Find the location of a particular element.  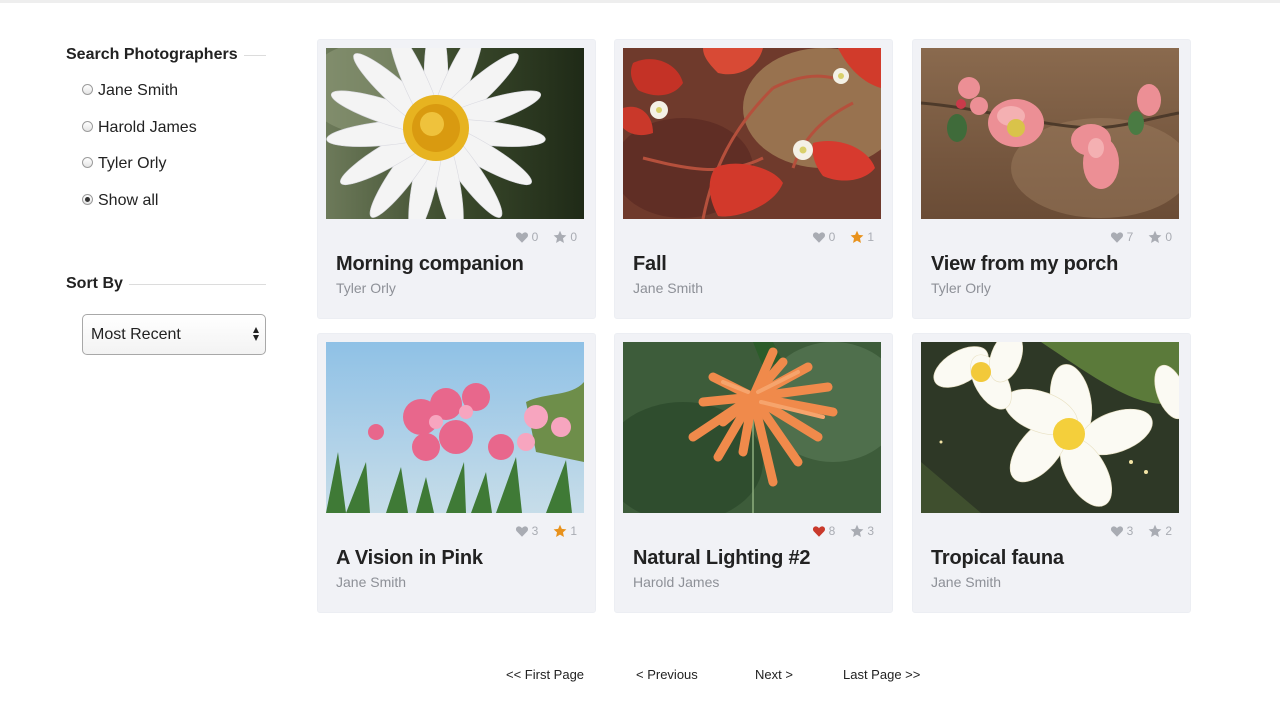

photo-card: 0 0 Morning companion Tyler Orly is located at coordinates (456, 179).